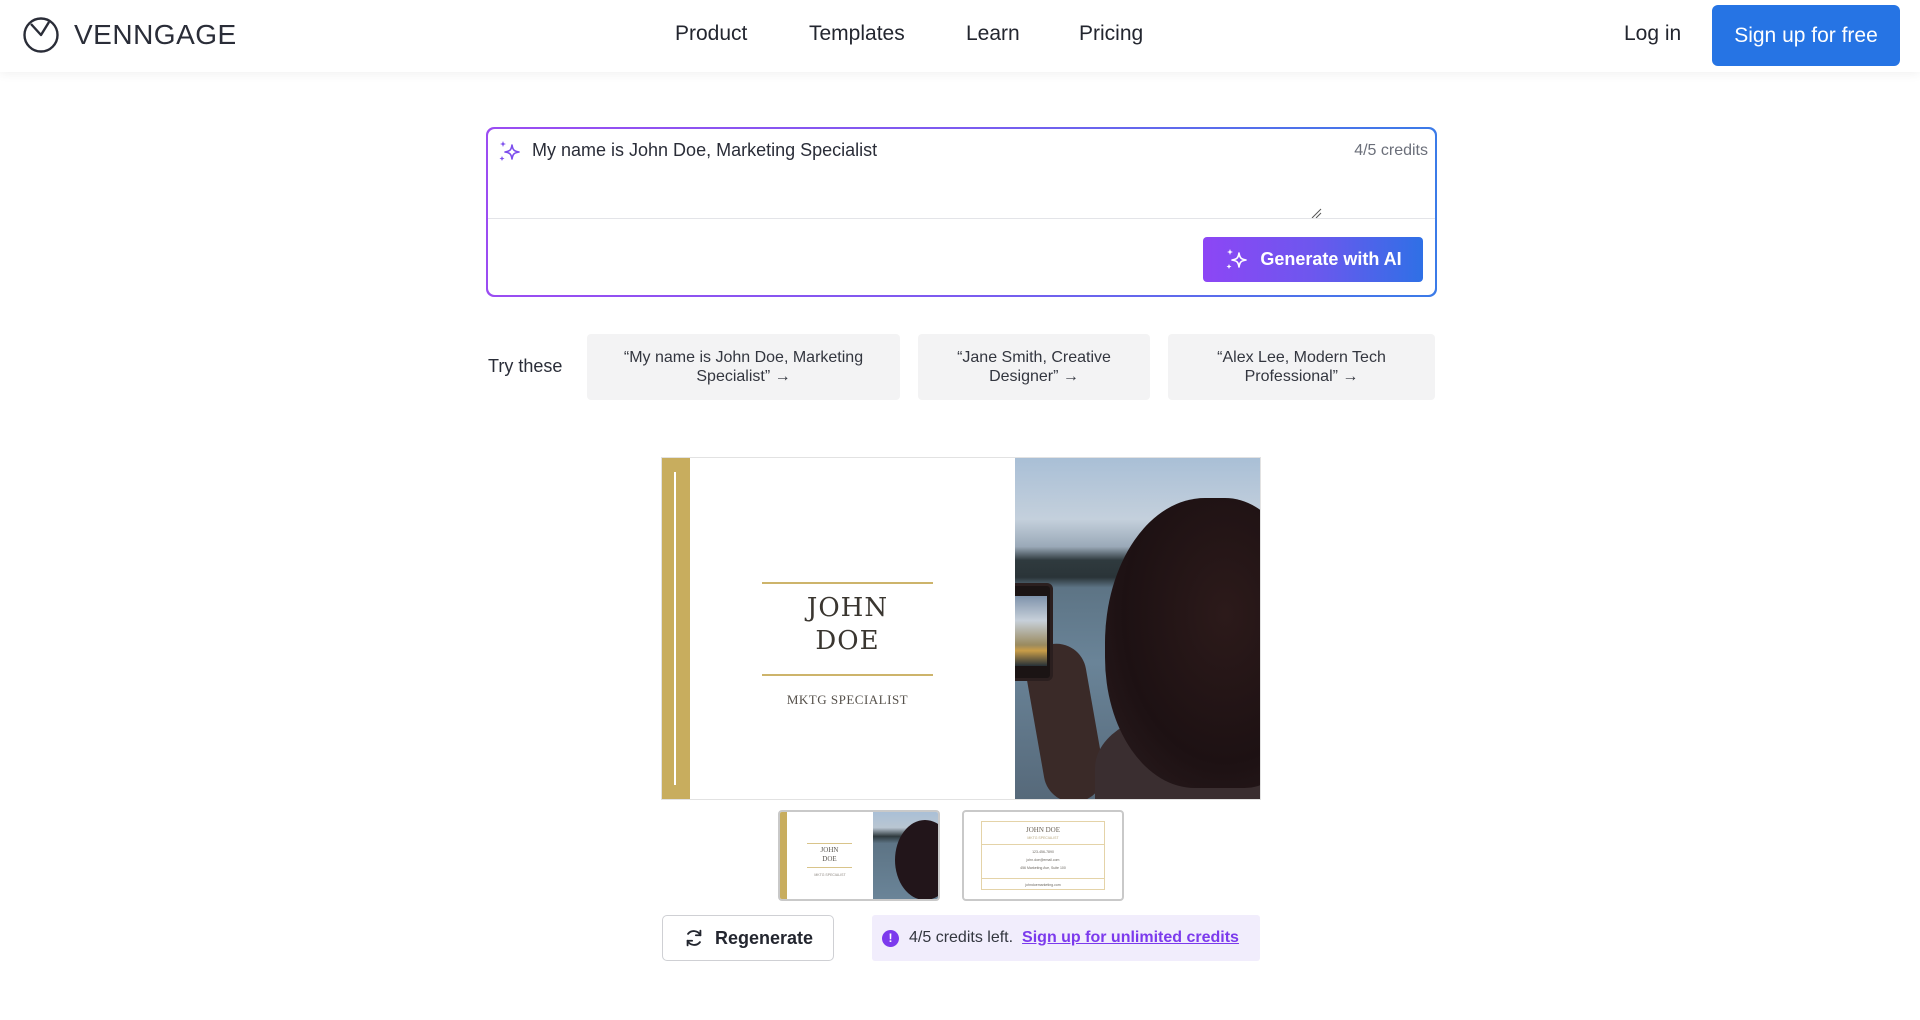  What do you see at coordinates (764, 937) in the screenshot?
I see `regenerate-label: Regenerate` at bounding box center [764, 937].